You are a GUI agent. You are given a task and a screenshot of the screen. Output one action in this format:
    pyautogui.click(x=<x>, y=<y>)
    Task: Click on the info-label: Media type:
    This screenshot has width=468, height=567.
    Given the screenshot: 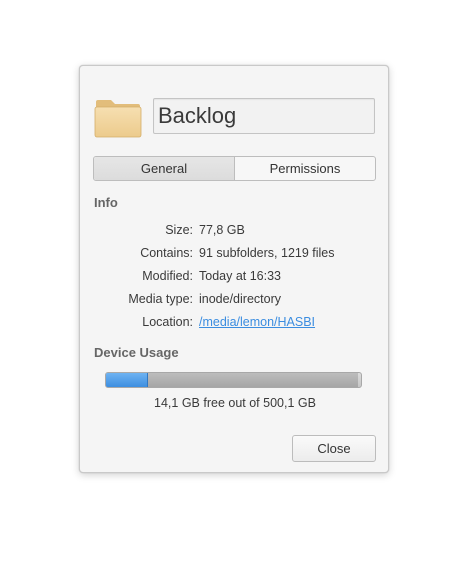 What is the action you would take?
    pyautogui.click(x=160, y=299)
    